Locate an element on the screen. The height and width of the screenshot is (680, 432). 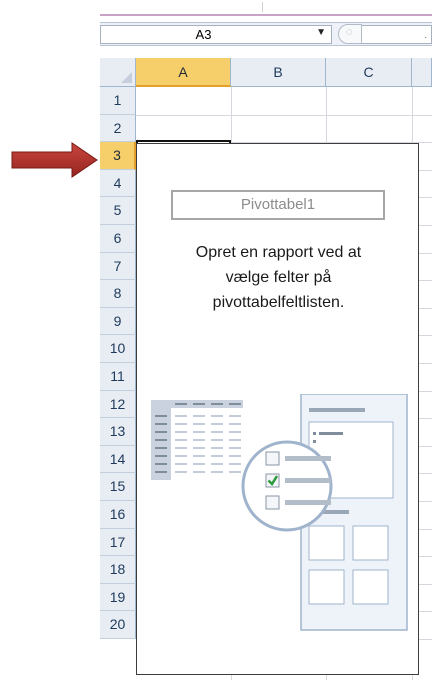
strip-divider is located at coordinates (262, 7).